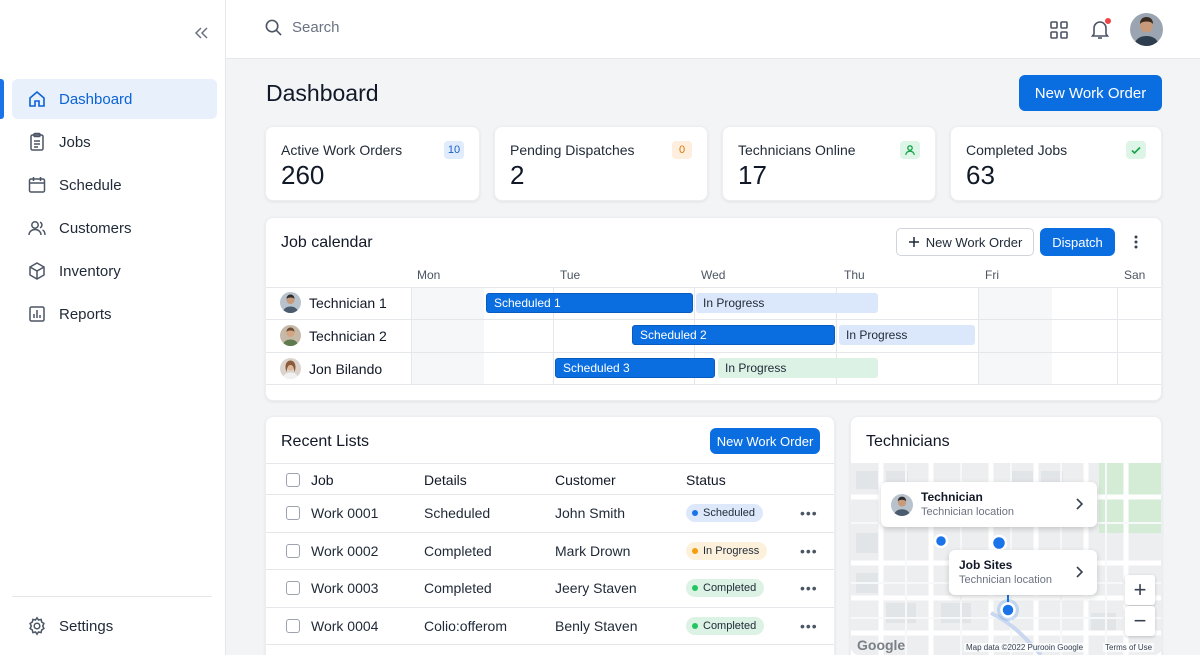 The image size is (1200, 655). What do you see at coordinates (695, 551) in the screenshot?
I see `status-dot` at bounding box center [695, 551].